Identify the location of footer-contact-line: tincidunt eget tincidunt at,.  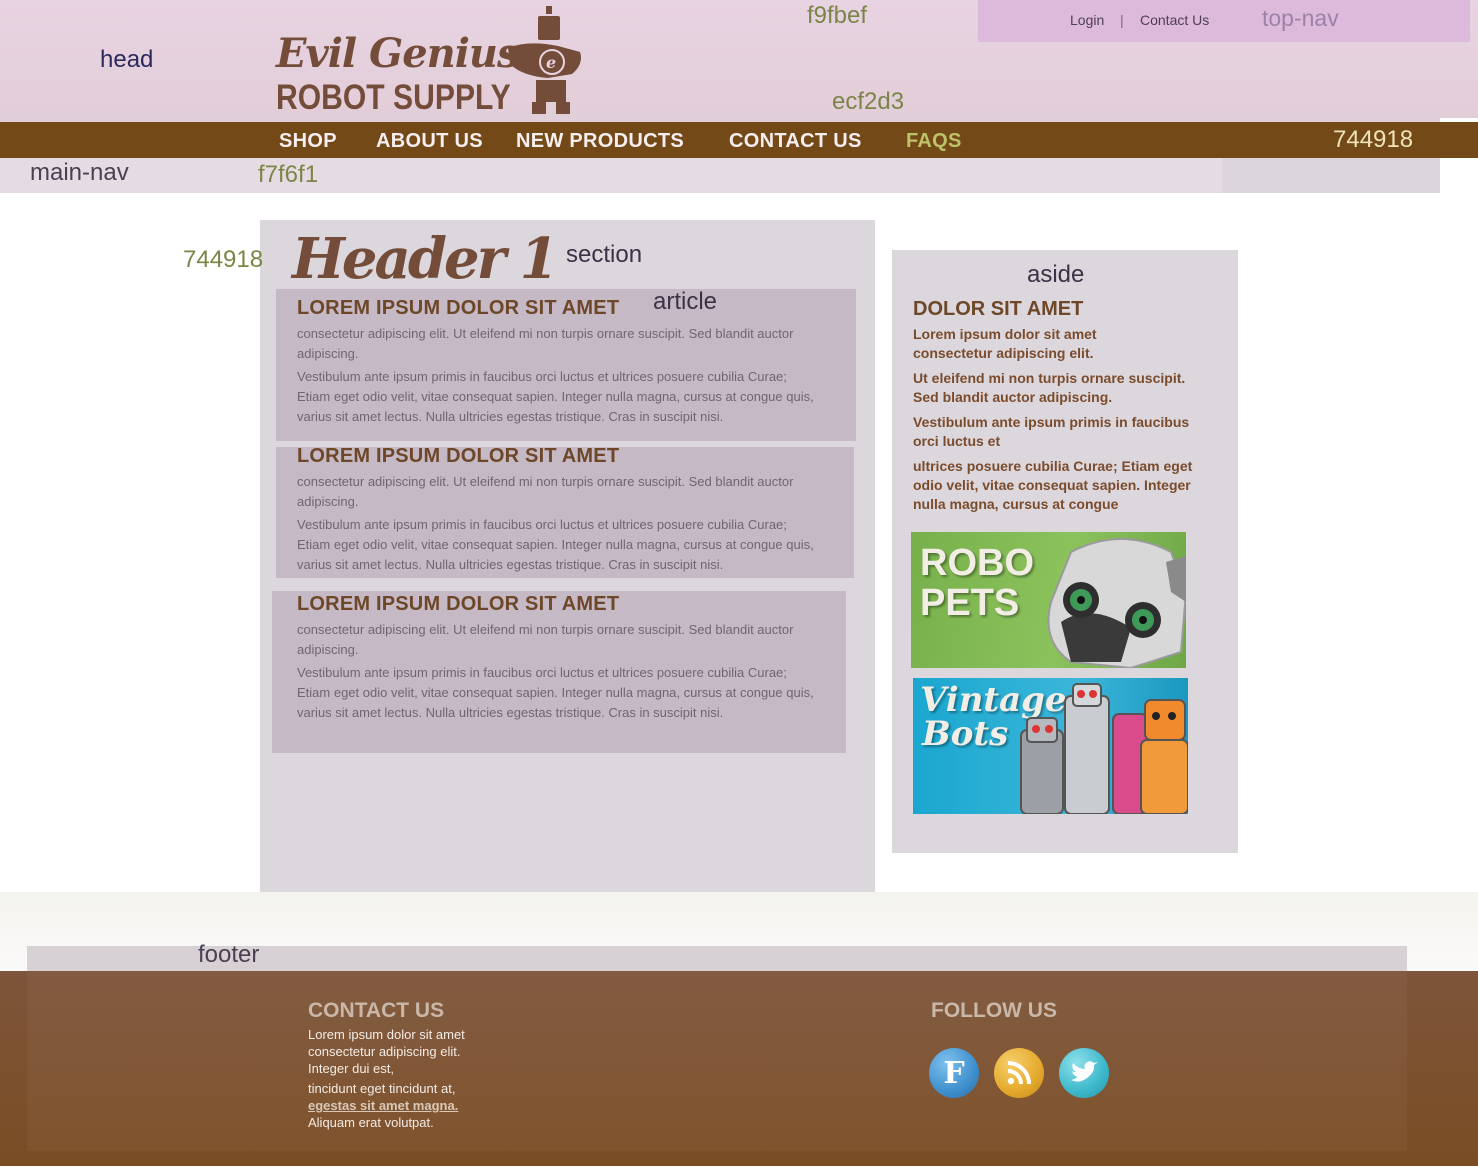
(382, 1088).